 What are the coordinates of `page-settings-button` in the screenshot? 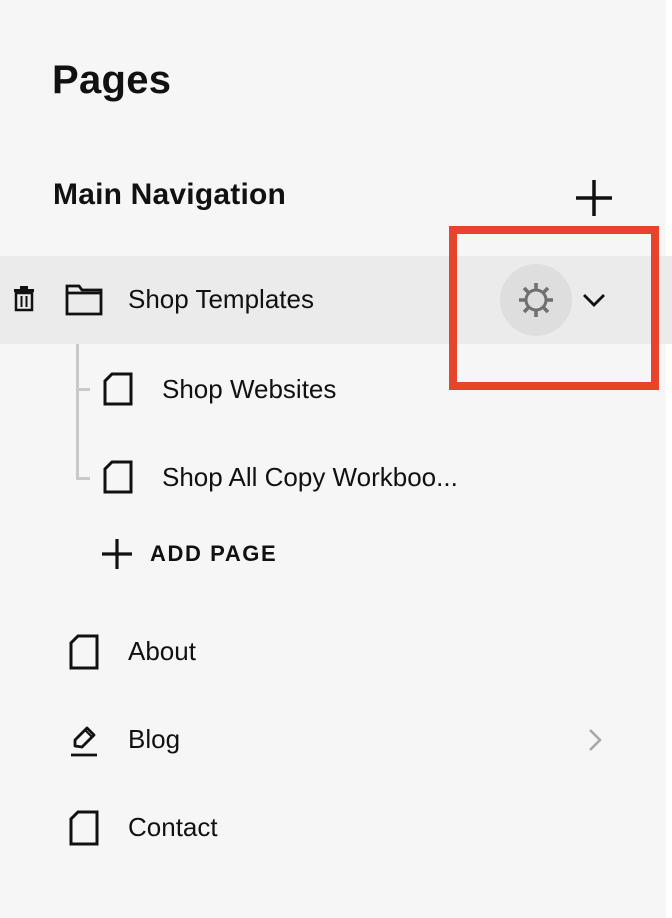 It's located at (536, 300).